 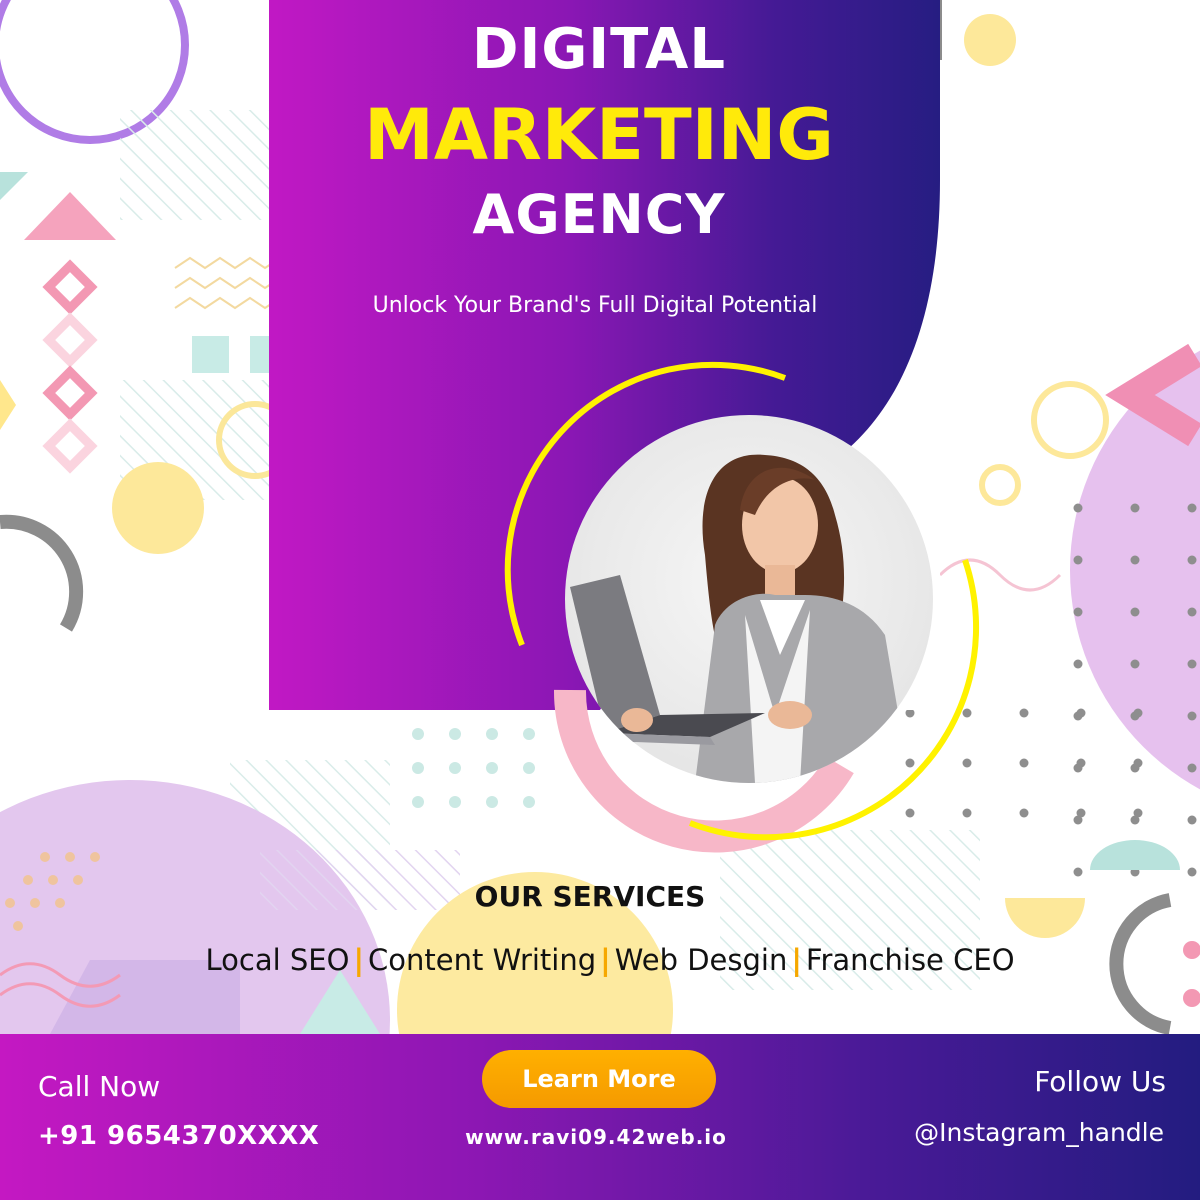 What do you see at coordinates (599, 49) in the screenshot?
I see `headline-line-1: DIGITAL` at bounding box center [599, 49].